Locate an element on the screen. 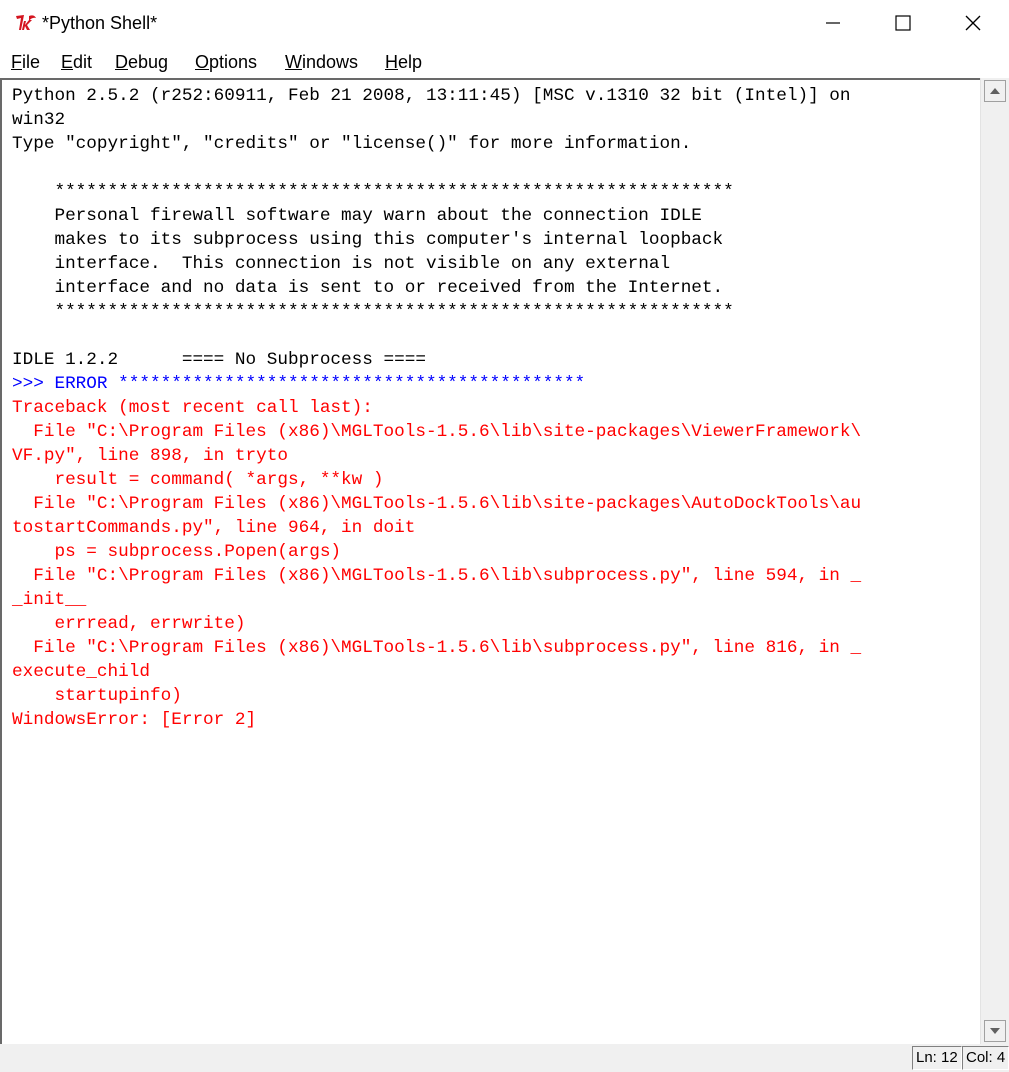 The height and width of the screenshot is (1072, 1009). scroll-down-arrow-icon is located at coordinates (995, 1031).